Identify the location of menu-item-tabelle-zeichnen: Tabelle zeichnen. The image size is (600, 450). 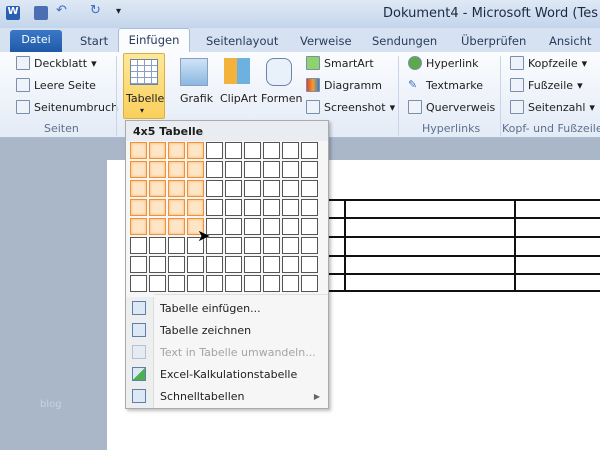
(227, 330).